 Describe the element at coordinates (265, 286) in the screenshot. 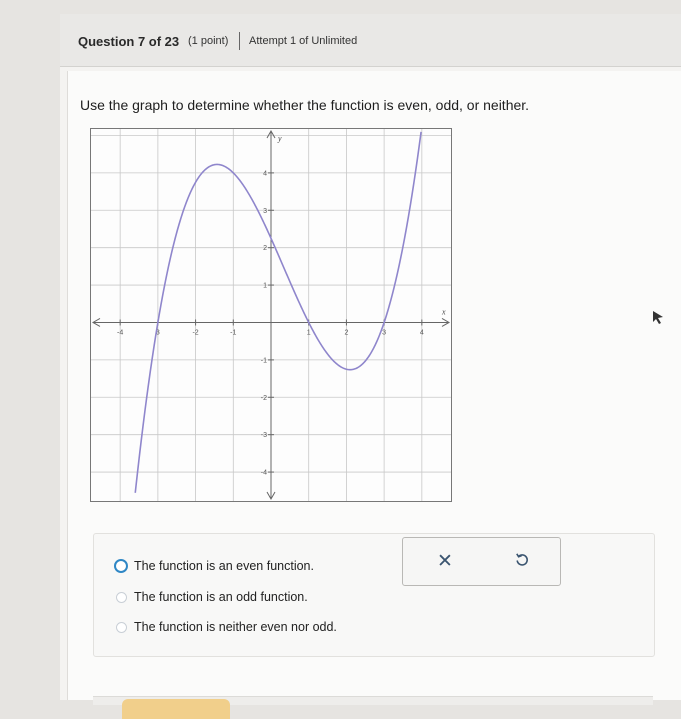

I see `y-tick-label: 1` at that location.